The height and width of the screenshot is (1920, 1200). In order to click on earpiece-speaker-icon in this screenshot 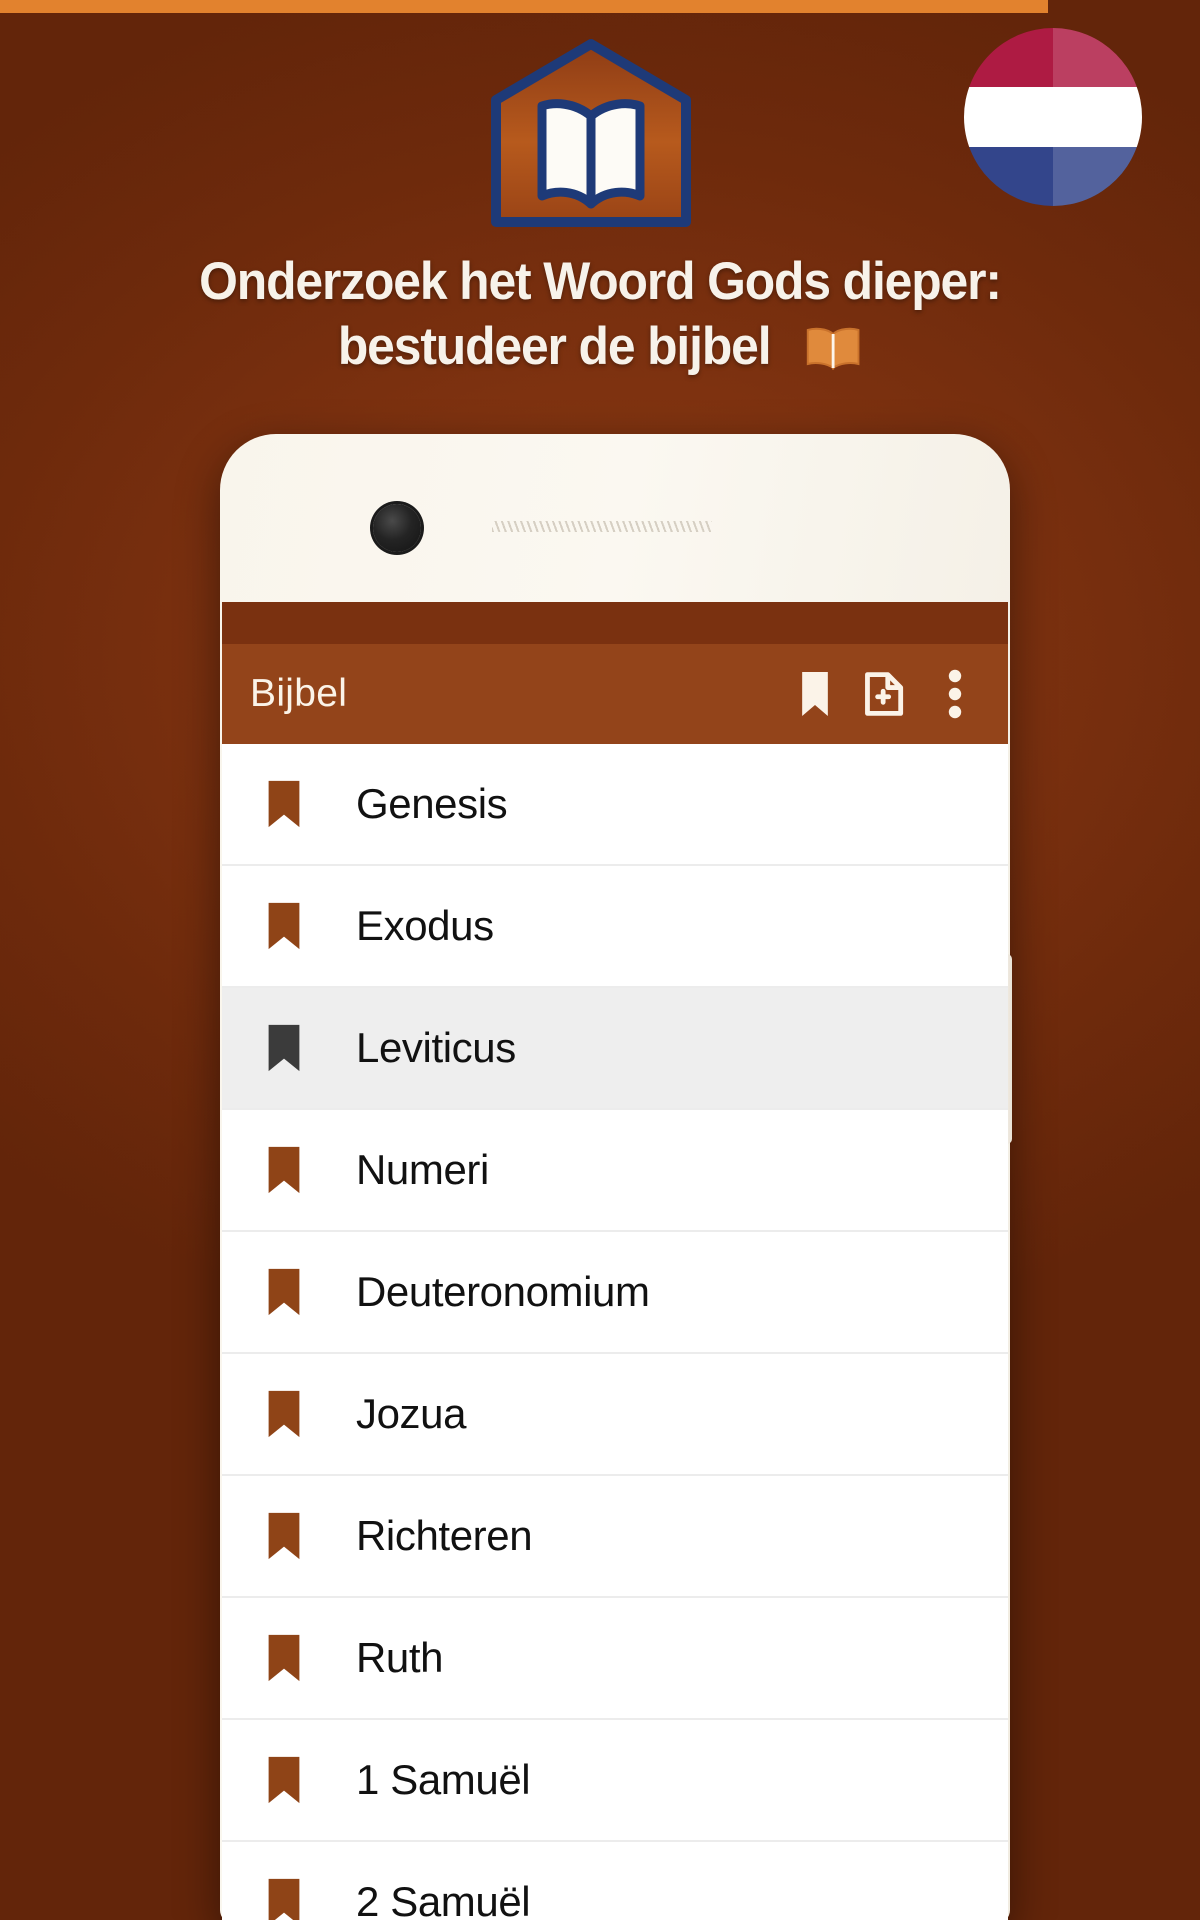, I will do `click(602, 526)`.